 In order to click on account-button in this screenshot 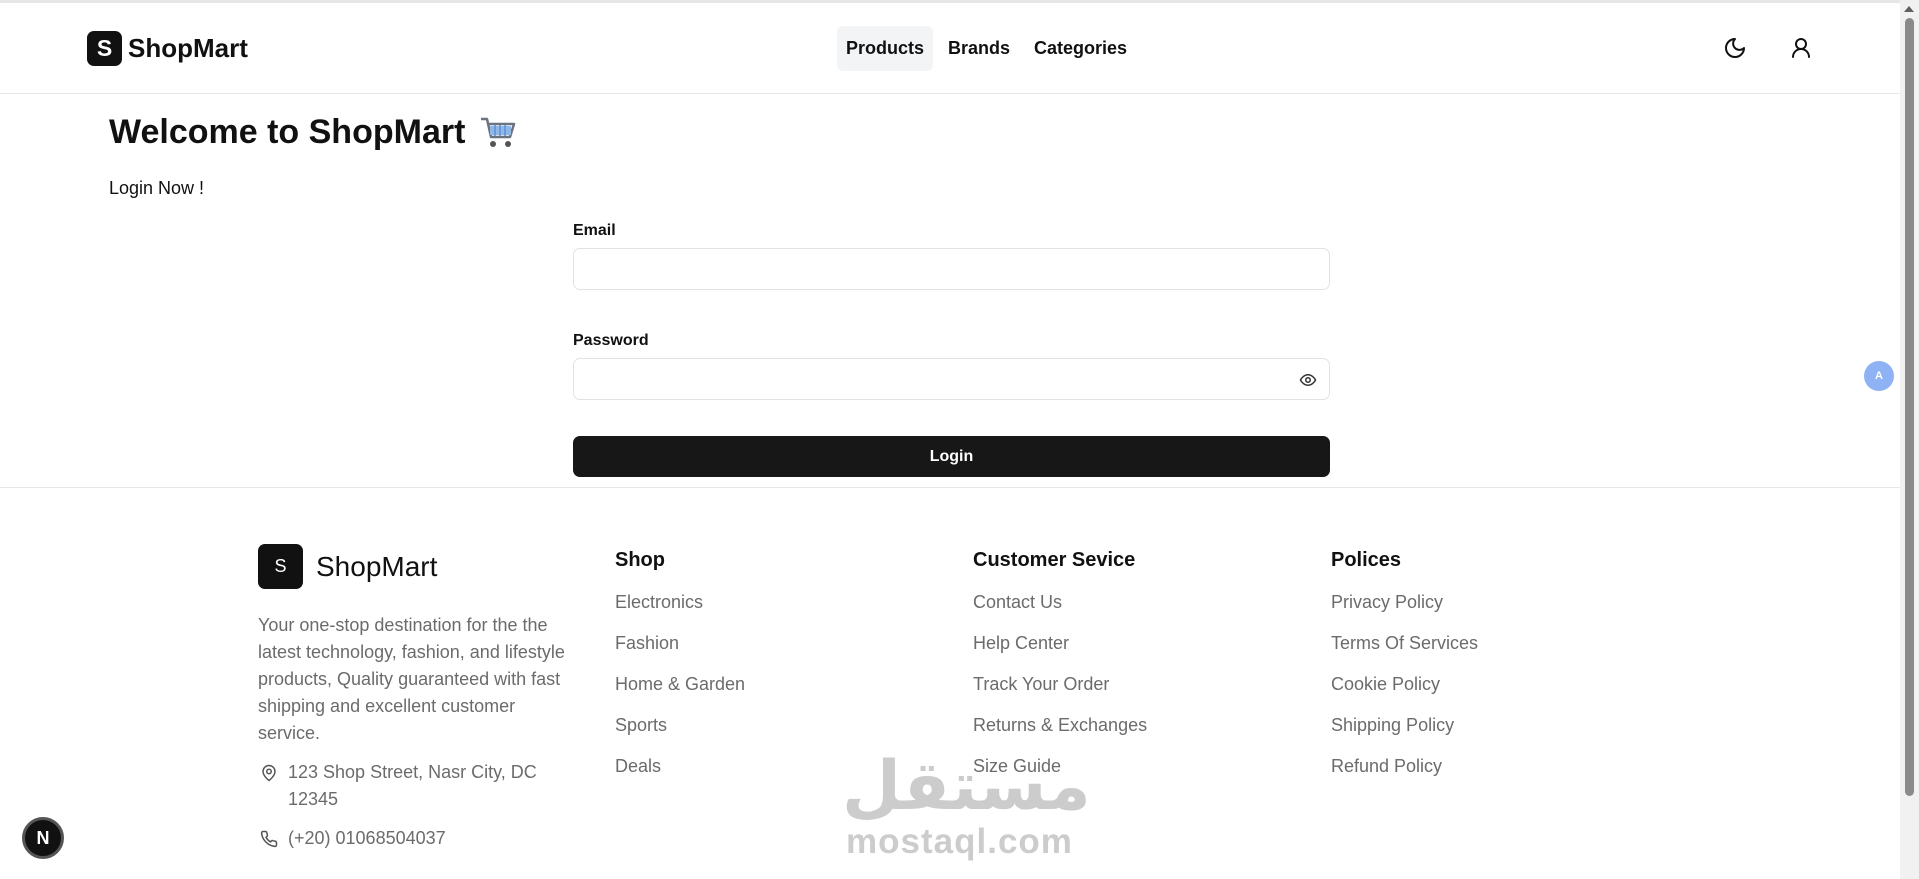, I will do `click(1801, 48)`.